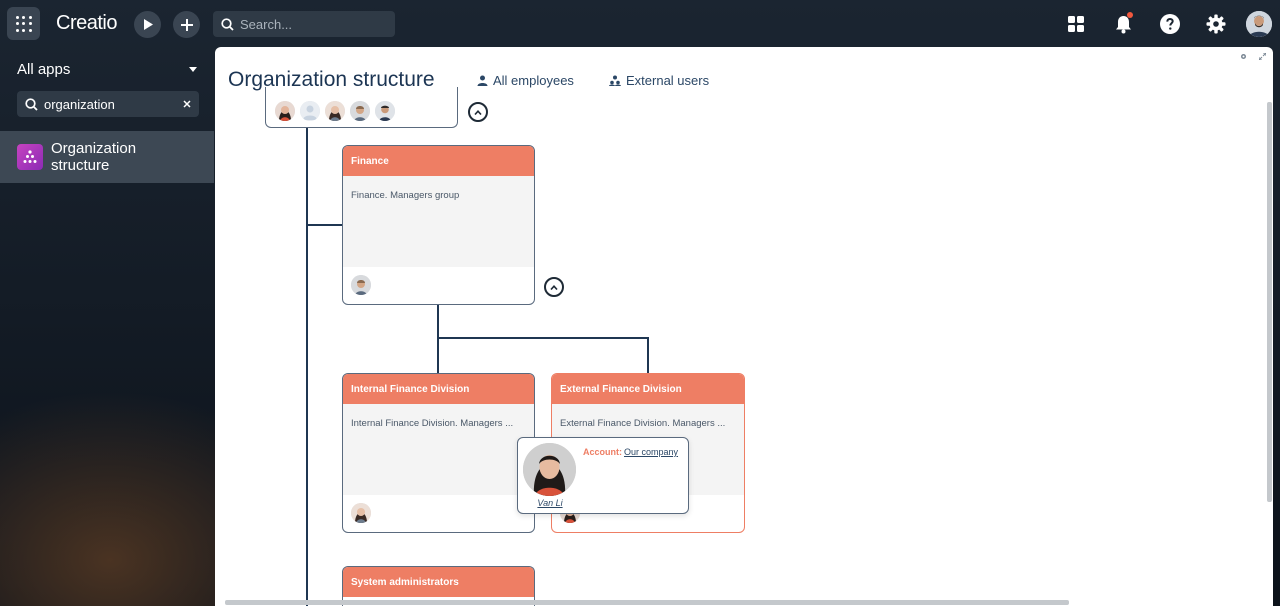 This screenshot has height=606, width=1280. Describe the element at coordinates (1130, 15) in the screenshot. I see `notification-badge` at that location.